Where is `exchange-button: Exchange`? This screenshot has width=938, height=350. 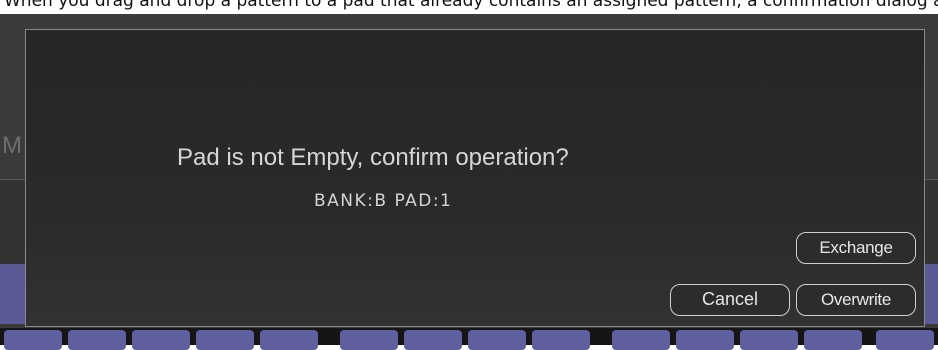
exchange-button: Exchange is located at coordinates (856, 248).